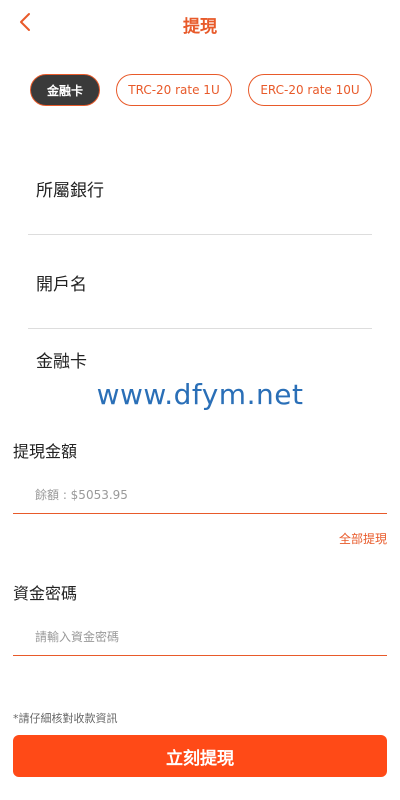 This screenshot has height=800, width=400. What do you see at coordinates (174, 90) in the screenshot?
I see `method-tab-trc20: TRC-20 rate 1U` at bounding box center [174, 90].